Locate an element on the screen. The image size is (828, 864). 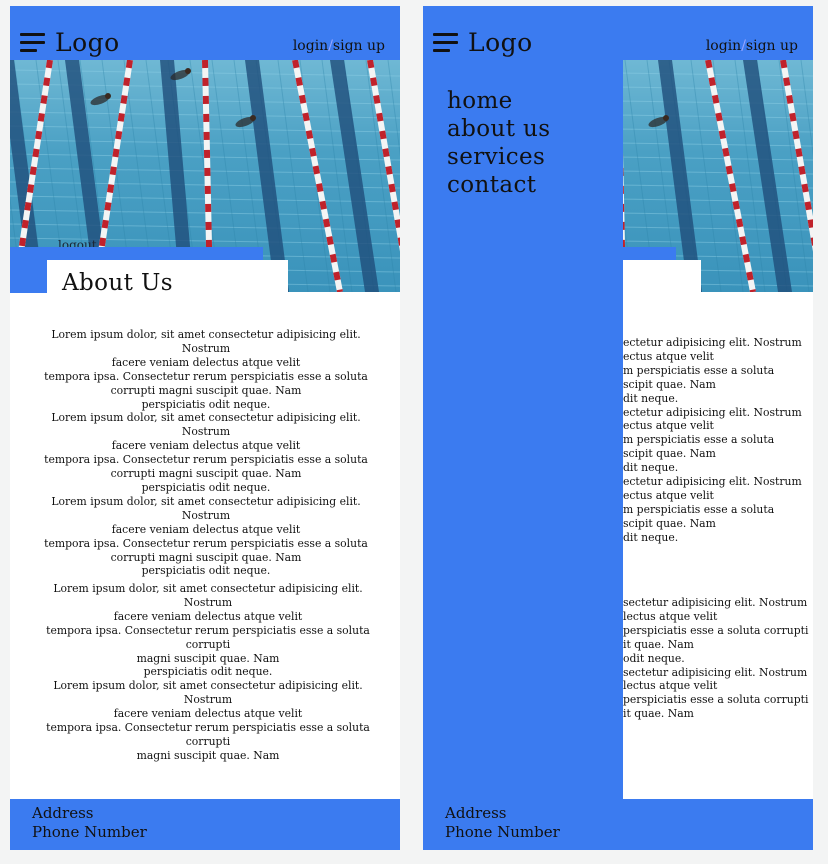
about-title-box: About Us is located at coordinates (167, 280).